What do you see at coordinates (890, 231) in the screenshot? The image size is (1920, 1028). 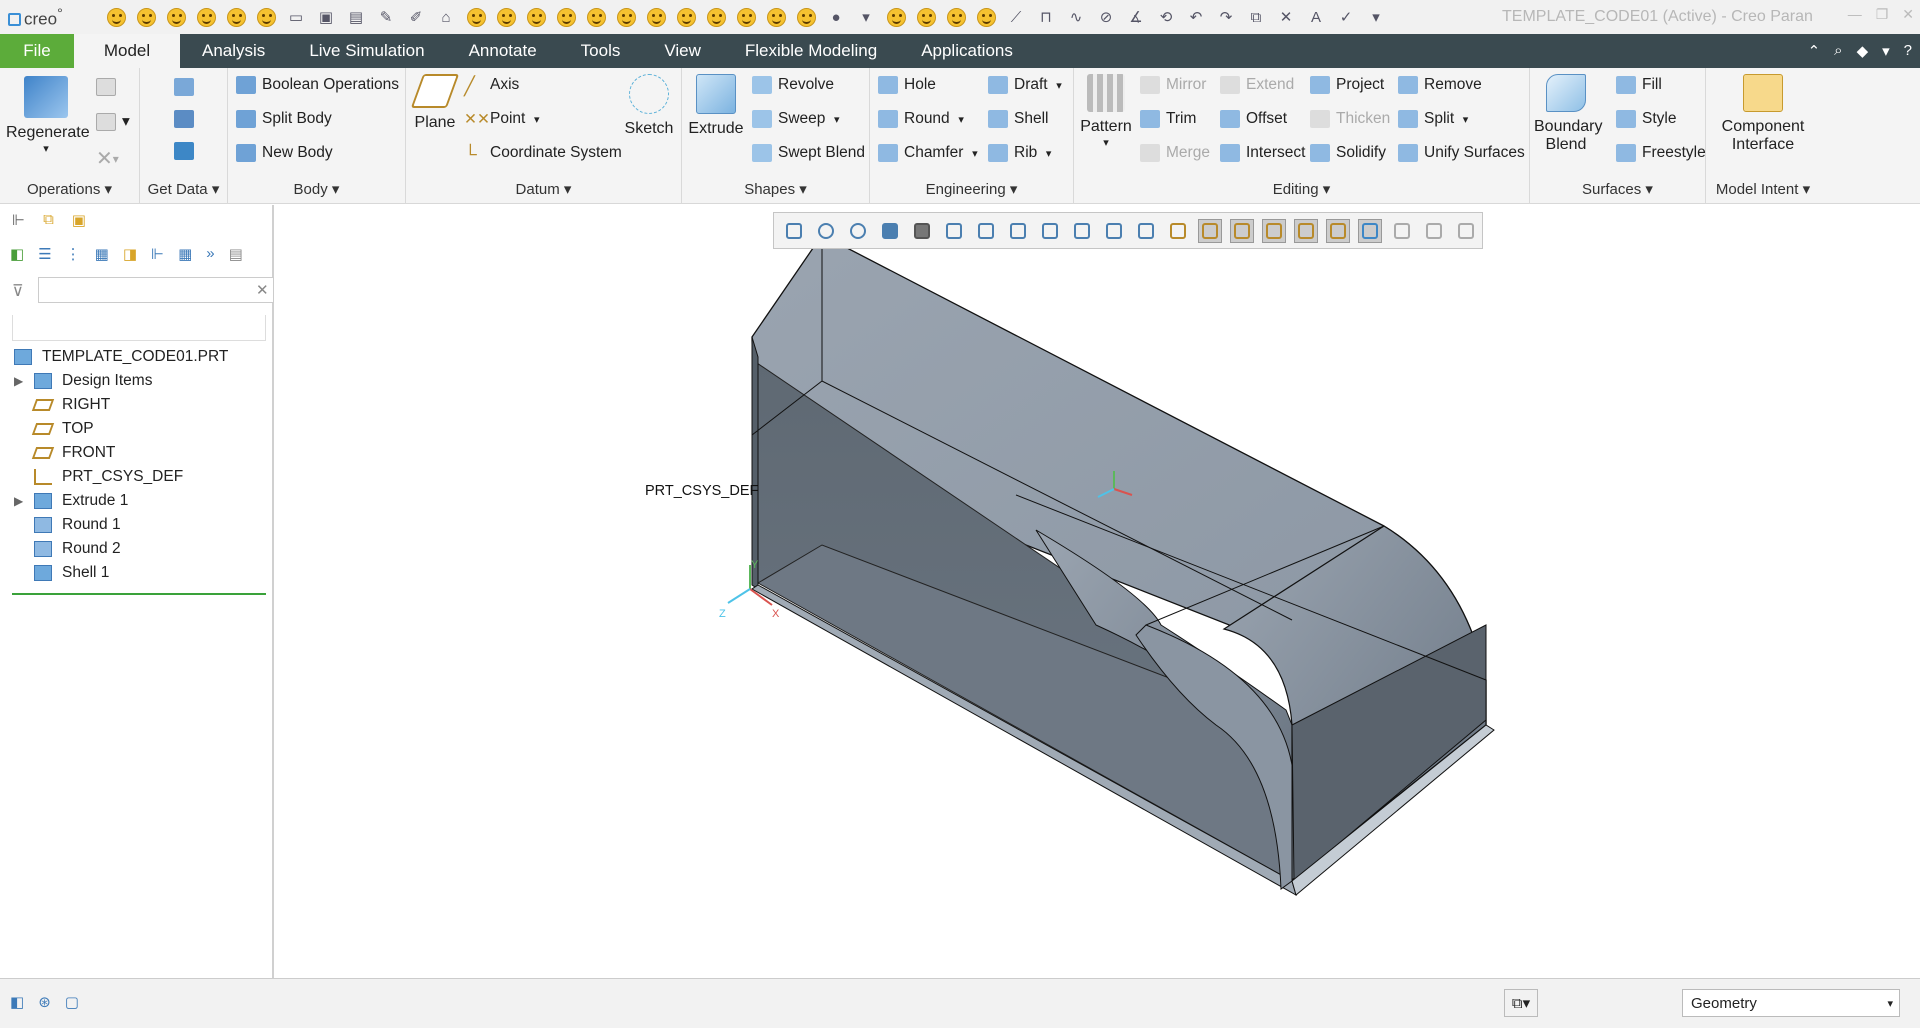 I see `repaint-icon` at bounding box center [890, 231].